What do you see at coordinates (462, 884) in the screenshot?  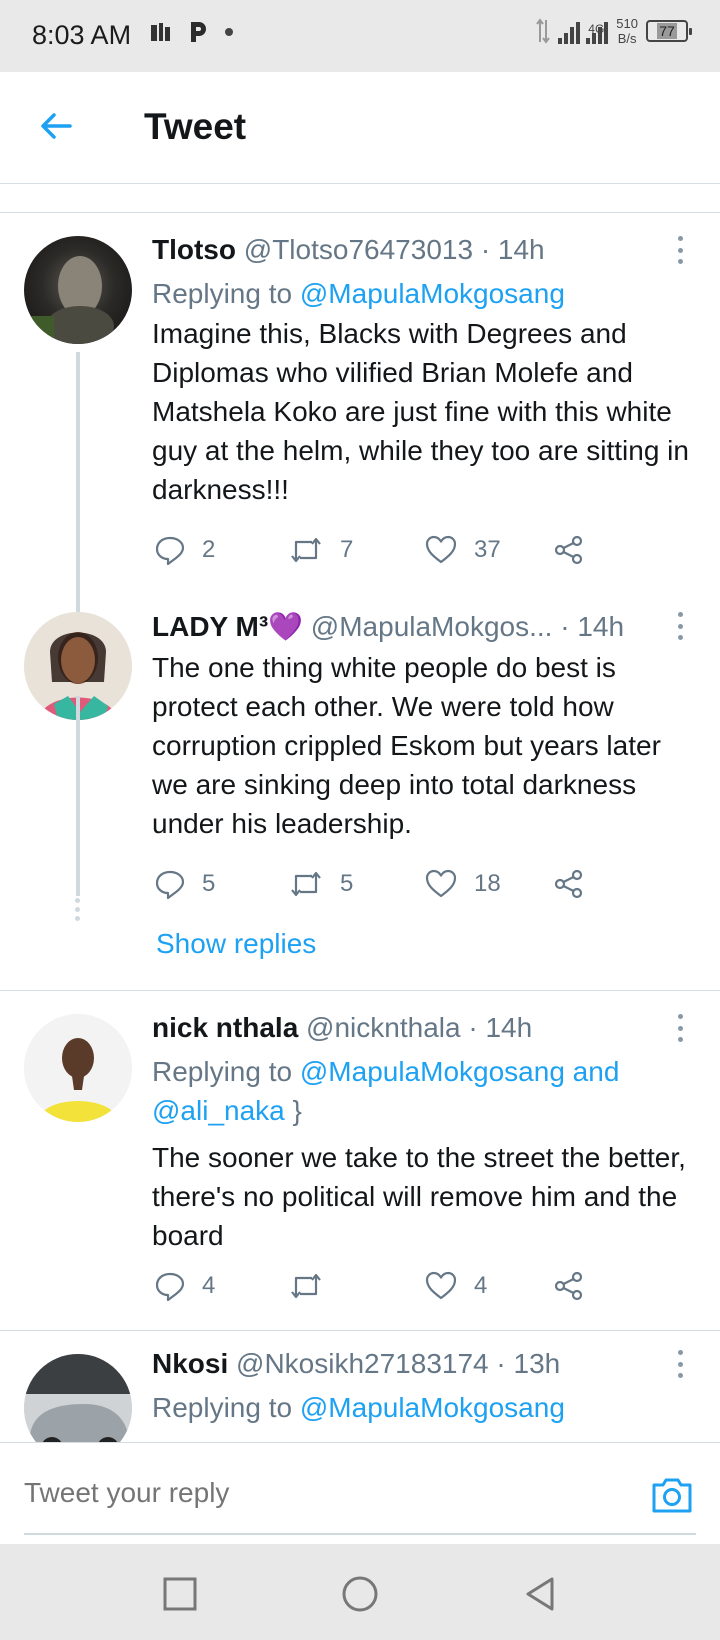 I see `like-button: 18` at bounding box center [462, 884].